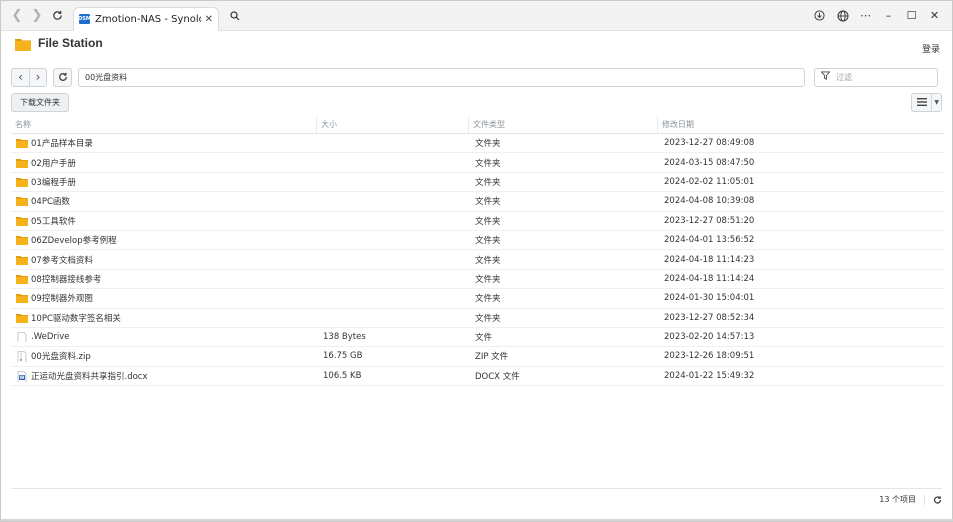 This screenshot has width=953, height=522. Describe the element at coordinates (477, 43) in the screenshot. I see `app-header: File Station` at that location.